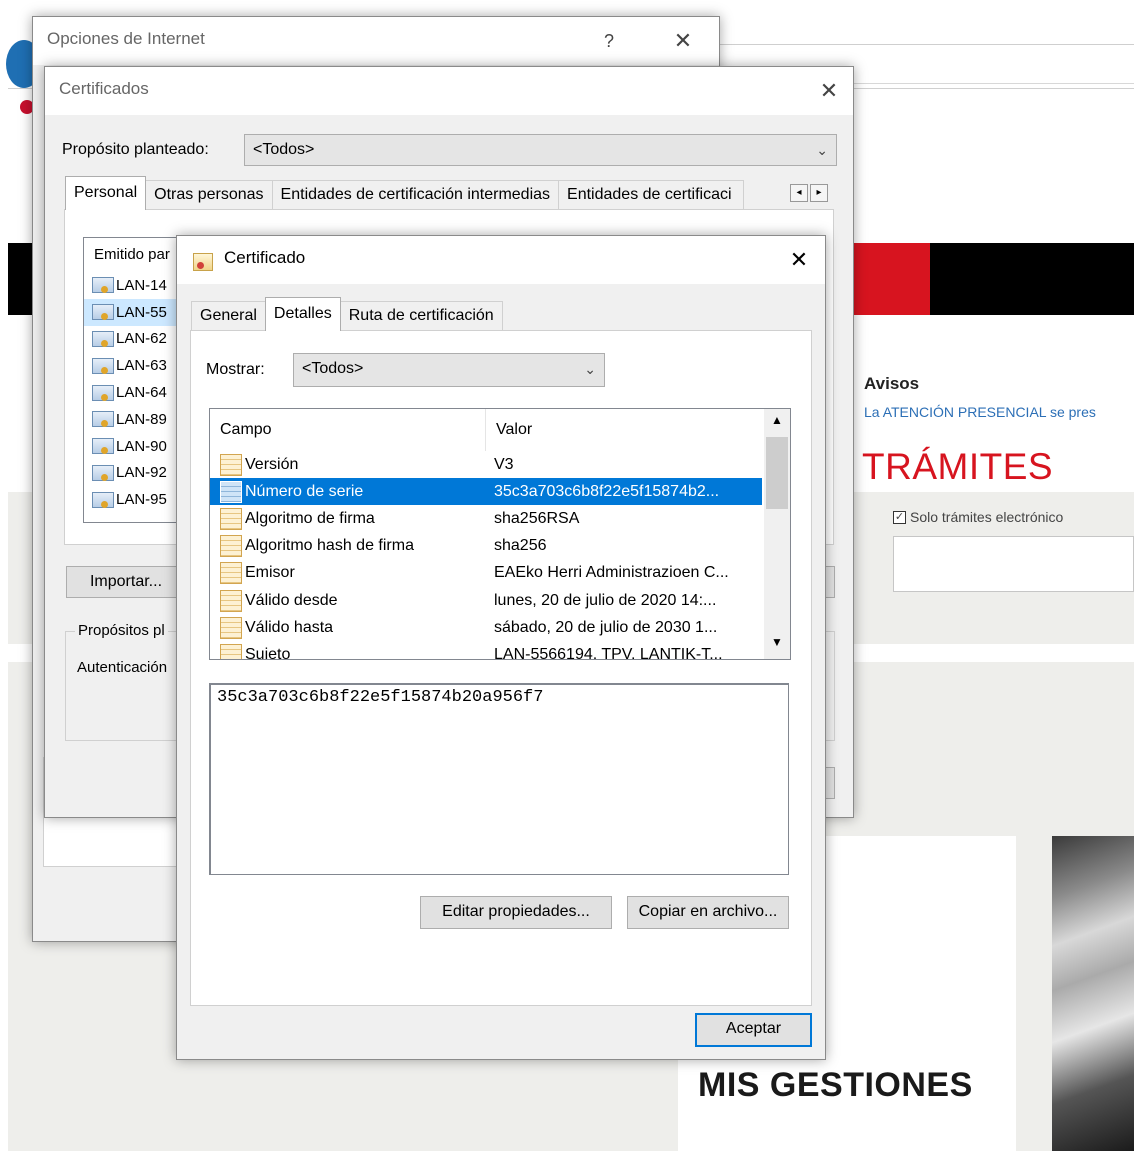 The height and width of the screenshot is (1151, 1134). Describe the element at coordinates (302, 314) in the screenshot. I see `tab-detalles: Detalles` at that location.